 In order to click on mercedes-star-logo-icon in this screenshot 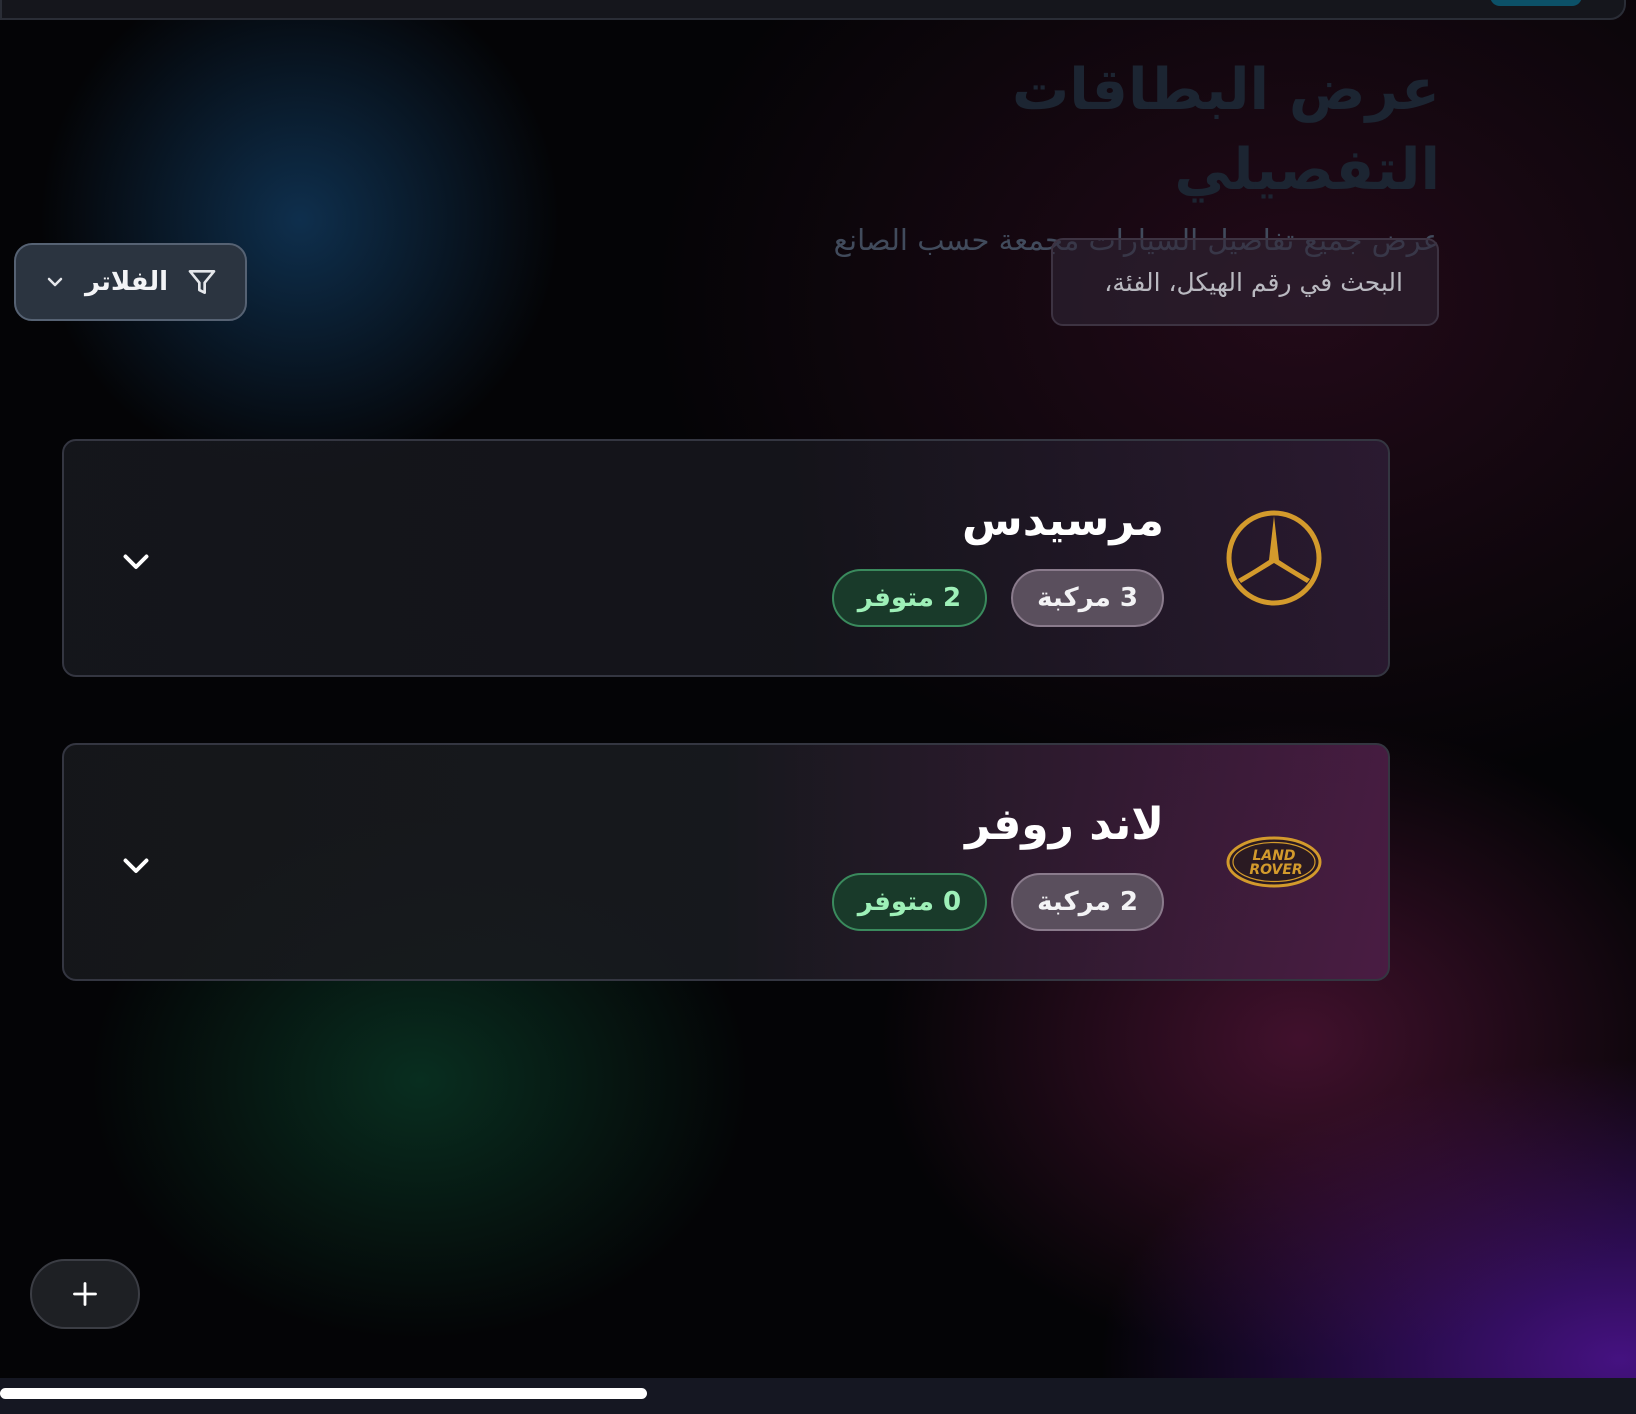, I will do `click(1274, 558)`.